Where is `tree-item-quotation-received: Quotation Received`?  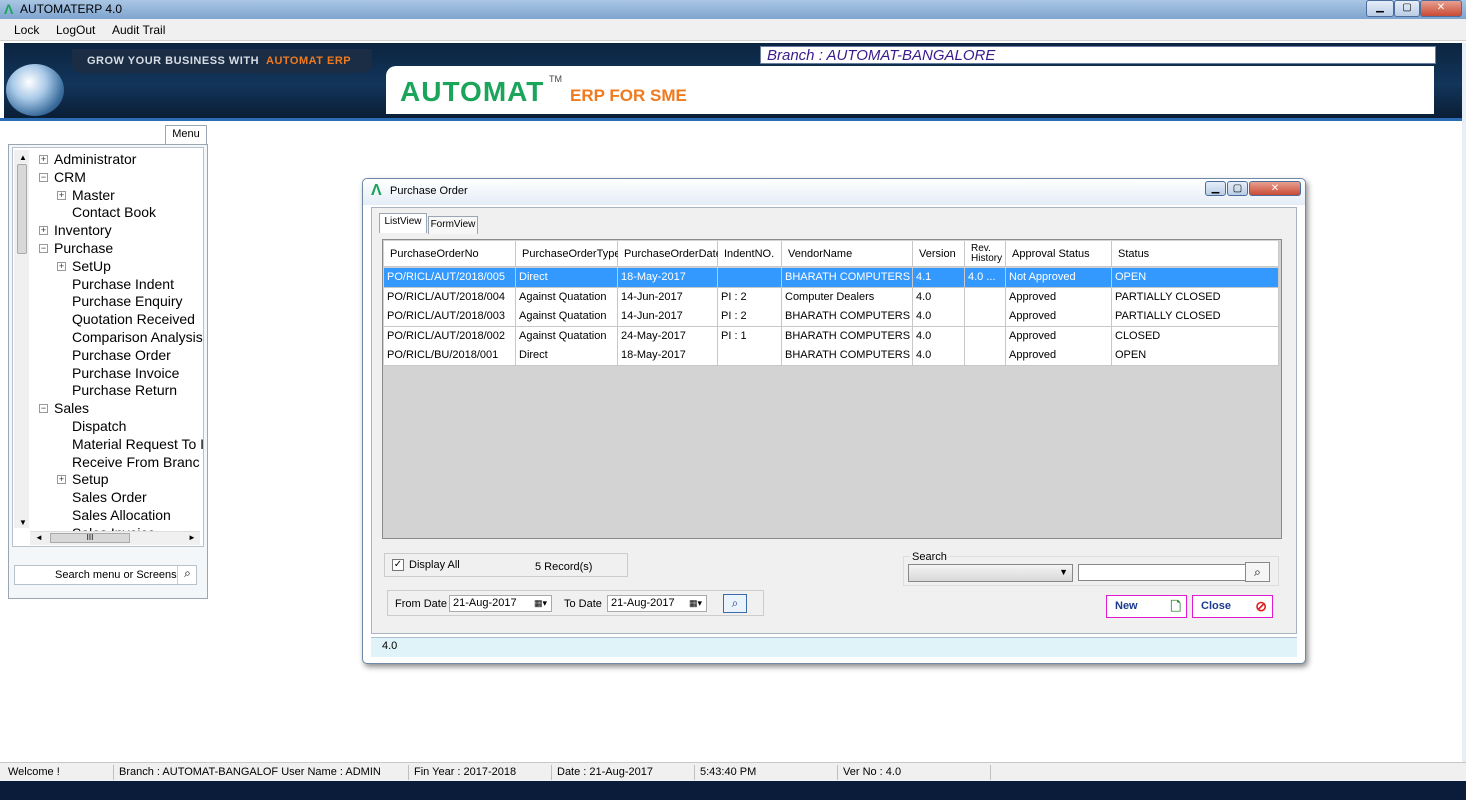
tree-item-quotation-received: Quotation Received is located at coordinates (133, 319).